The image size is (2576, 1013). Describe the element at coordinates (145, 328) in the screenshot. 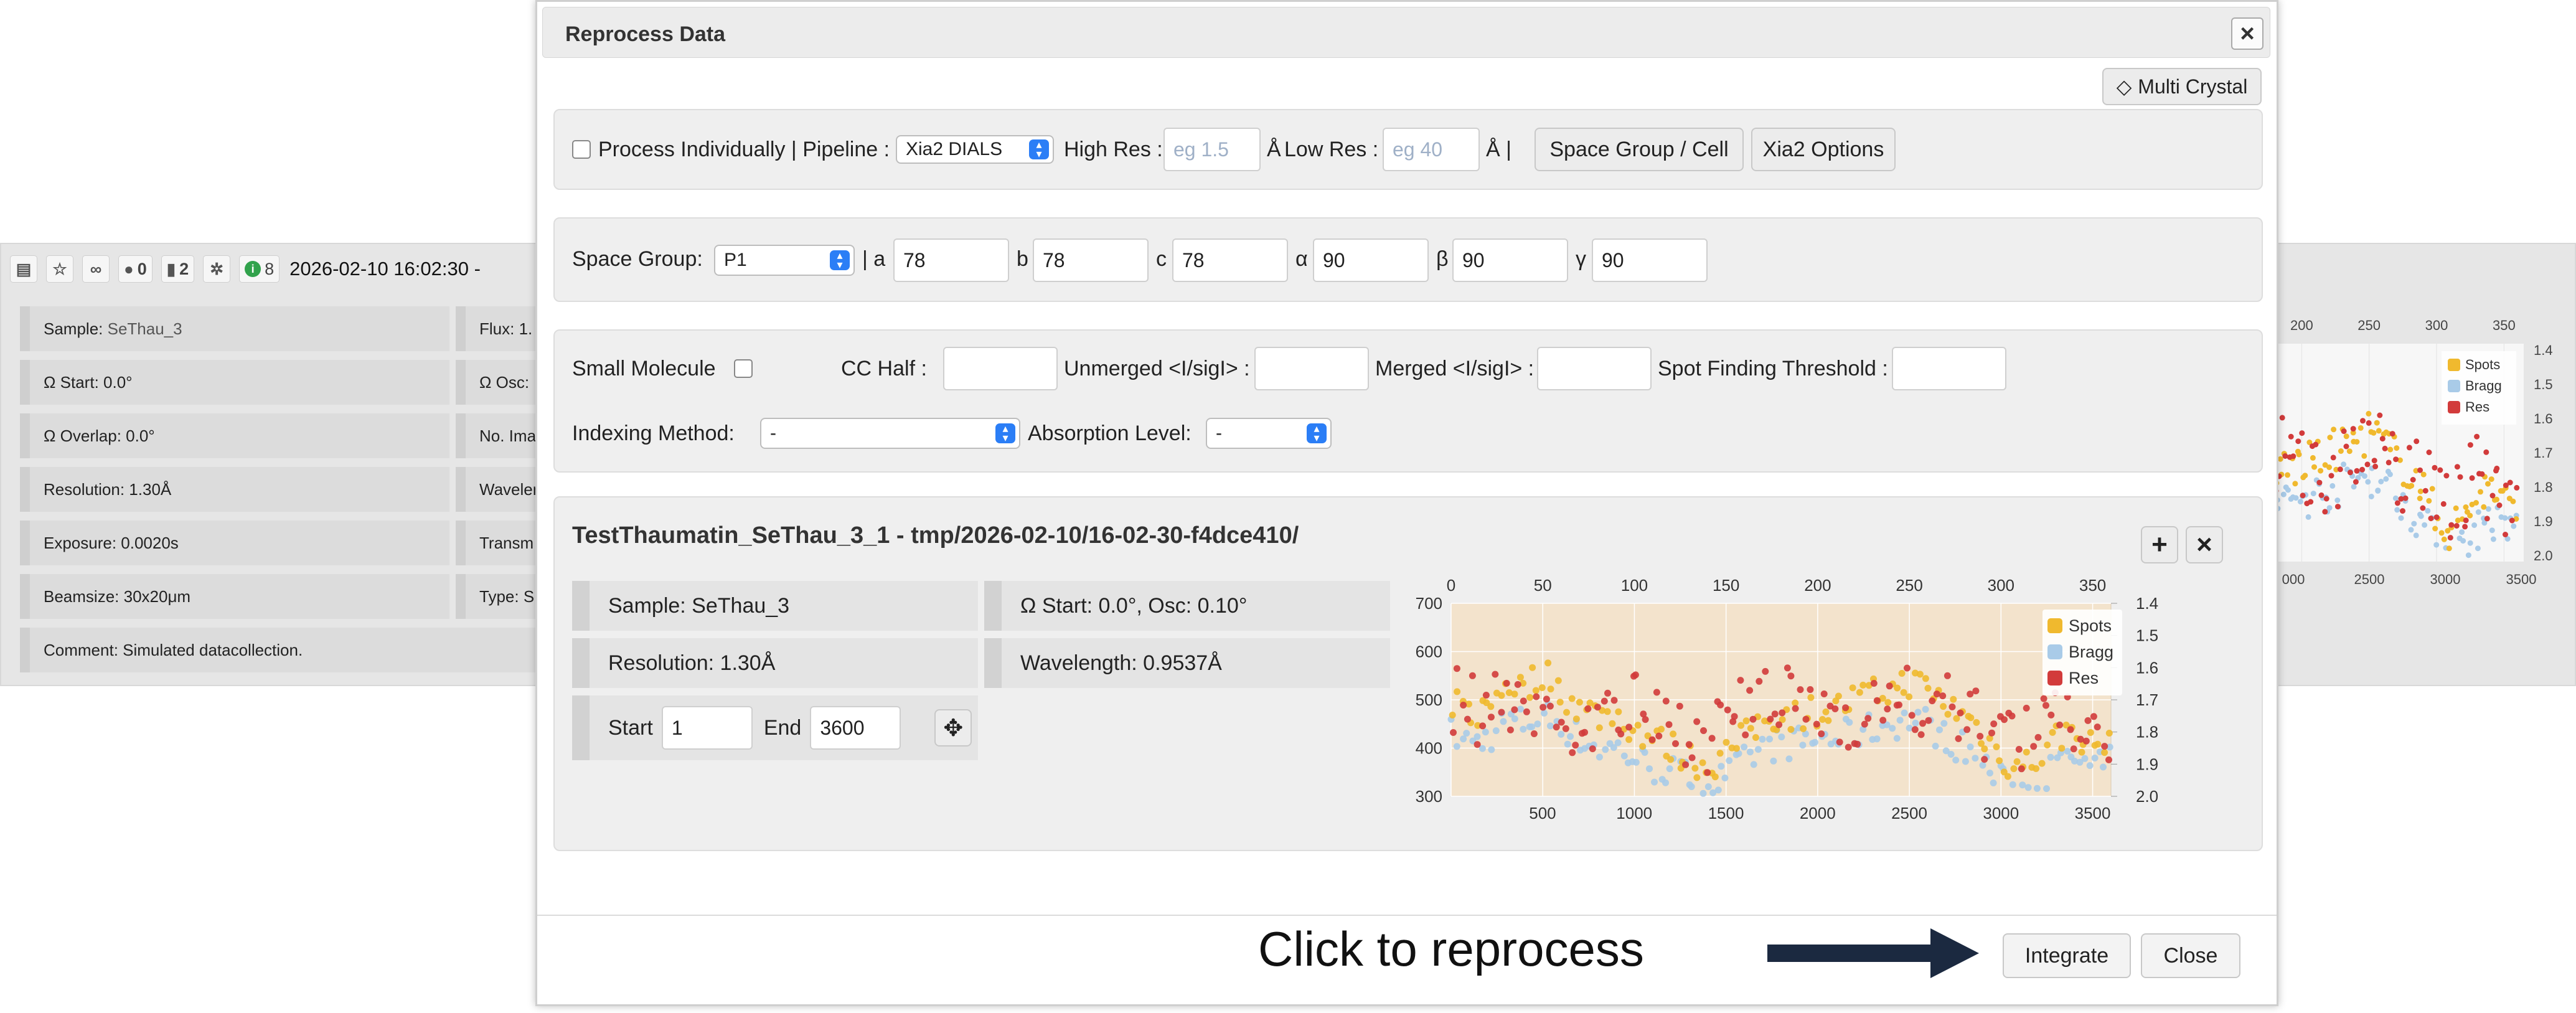

I see `sample-value: SeThau_3` at that location.